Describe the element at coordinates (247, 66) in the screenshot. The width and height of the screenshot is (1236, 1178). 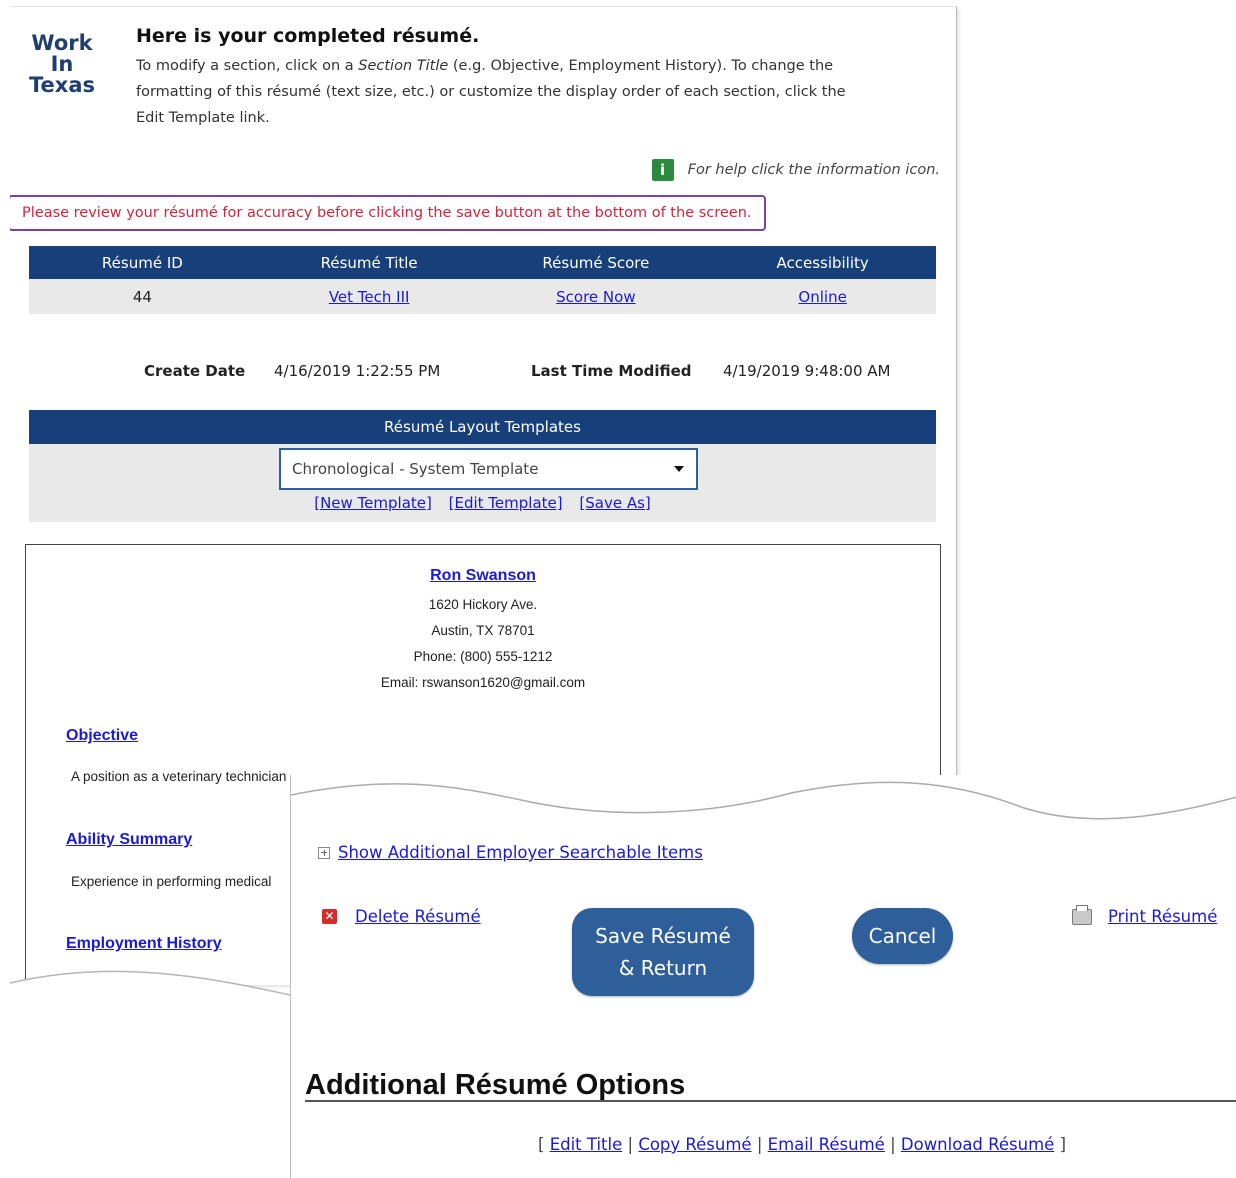
I see `intro-text-part1: To modify a section, click on a` at that location.